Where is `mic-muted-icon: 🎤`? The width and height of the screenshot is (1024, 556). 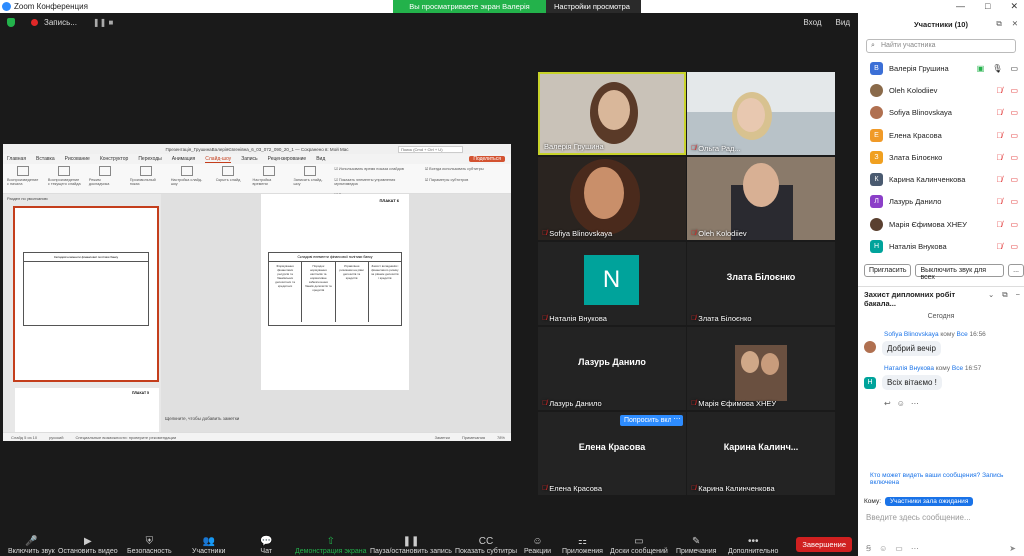
mic-muted-icon: 🎤 is located at coordinates (31, 541).